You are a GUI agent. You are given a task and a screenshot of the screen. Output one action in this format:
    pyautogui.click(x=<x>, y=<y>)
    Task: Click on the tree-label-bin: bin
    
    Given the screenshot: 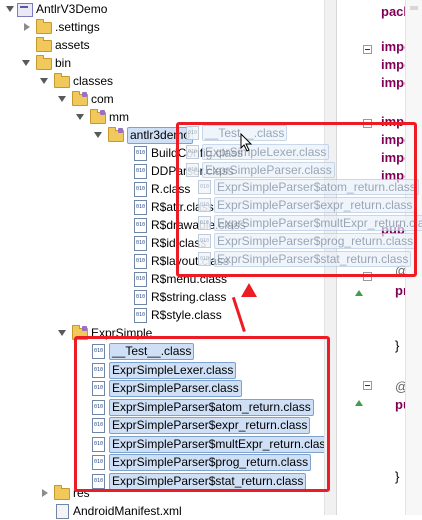 What is the action you would take?
    pyautogui.click(x=63, y=63)
    